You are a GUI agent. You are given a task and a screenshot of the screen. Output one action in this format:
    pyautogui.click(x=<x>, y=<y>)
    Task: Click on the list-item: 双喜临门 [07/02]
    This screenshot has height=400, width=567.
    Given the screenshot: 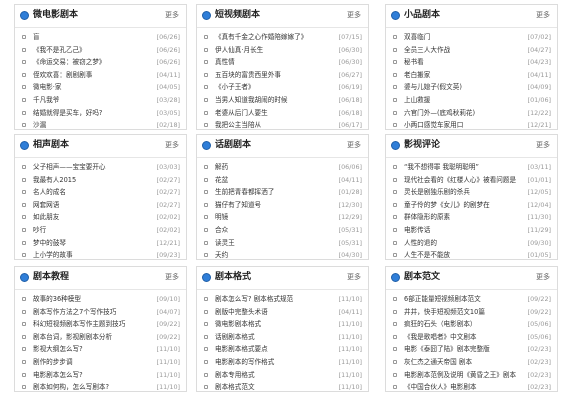 What is the action you would take?
    pyautogui.click(x=471, y=37)
    